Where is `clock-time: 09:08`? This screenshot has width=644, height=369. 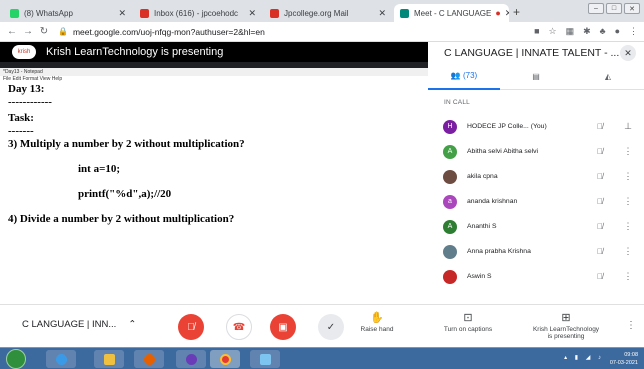
clock-time: 09:08 is located at coordinates (631, 355).